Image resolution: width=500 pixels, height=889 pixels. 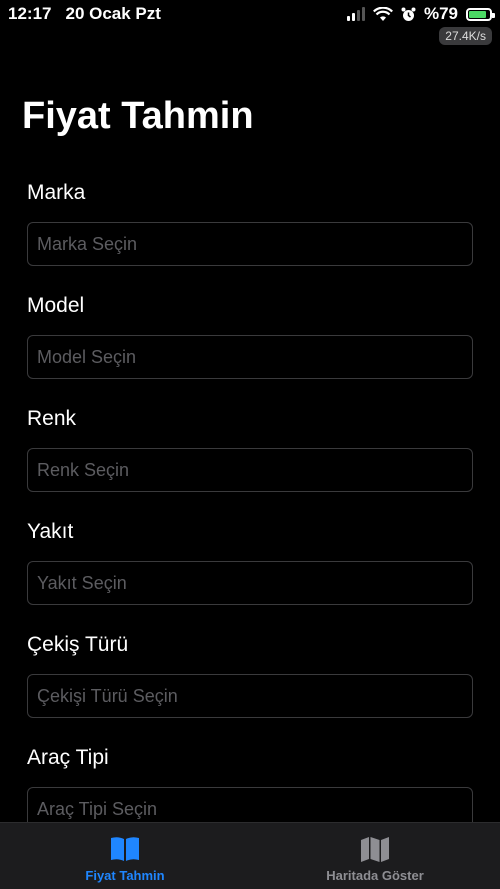 What do you see at coordinates (250, 357) in the screenshot?
I see `model-select: Model Seçin` at bounding box center [250, 357].